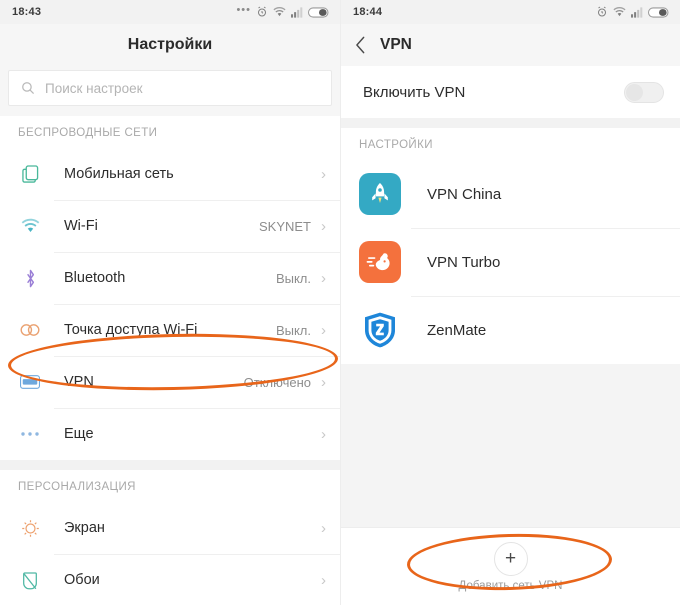 This screenshot has height=605, width=680. Describe the element at coordinates (79, 382) in the screenshot. I see `row-label: VPN` at that location.